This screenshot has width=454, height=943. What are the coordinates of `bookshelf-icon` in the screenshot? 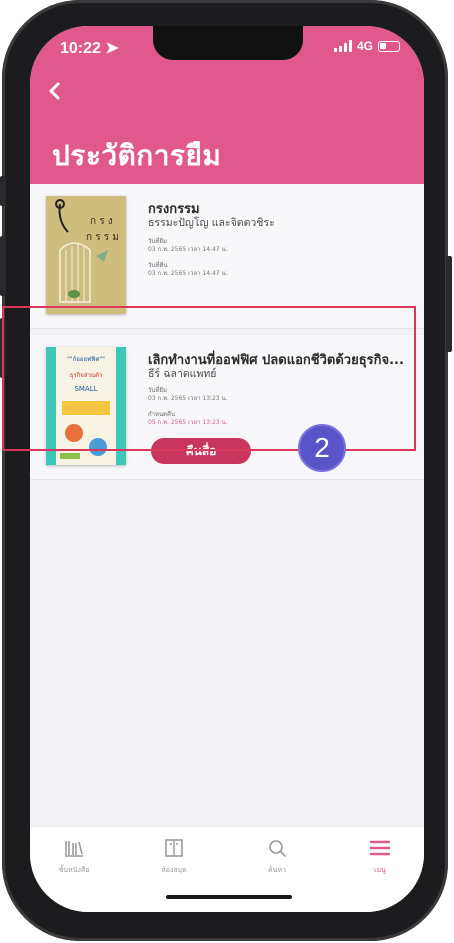 It's located at (74, 849).